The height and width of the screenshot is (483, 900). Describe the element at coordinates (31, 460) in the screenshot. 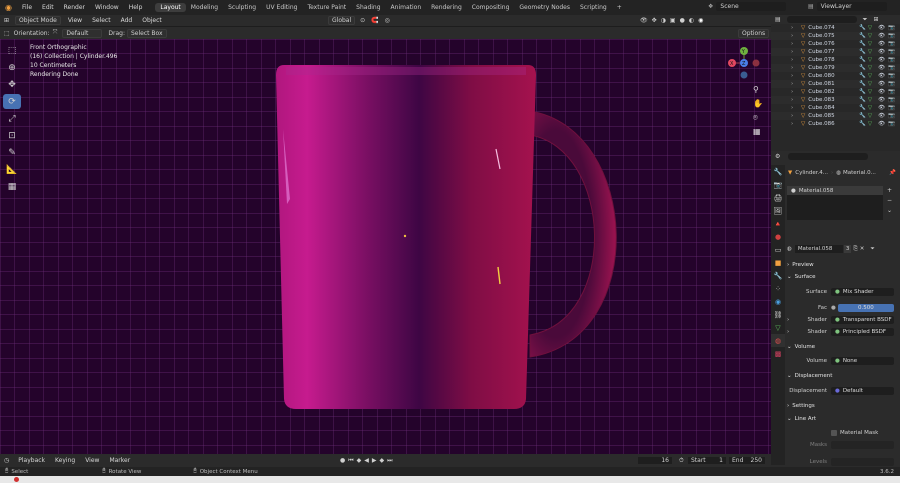

I see `menu-playback: Playback` at that location.